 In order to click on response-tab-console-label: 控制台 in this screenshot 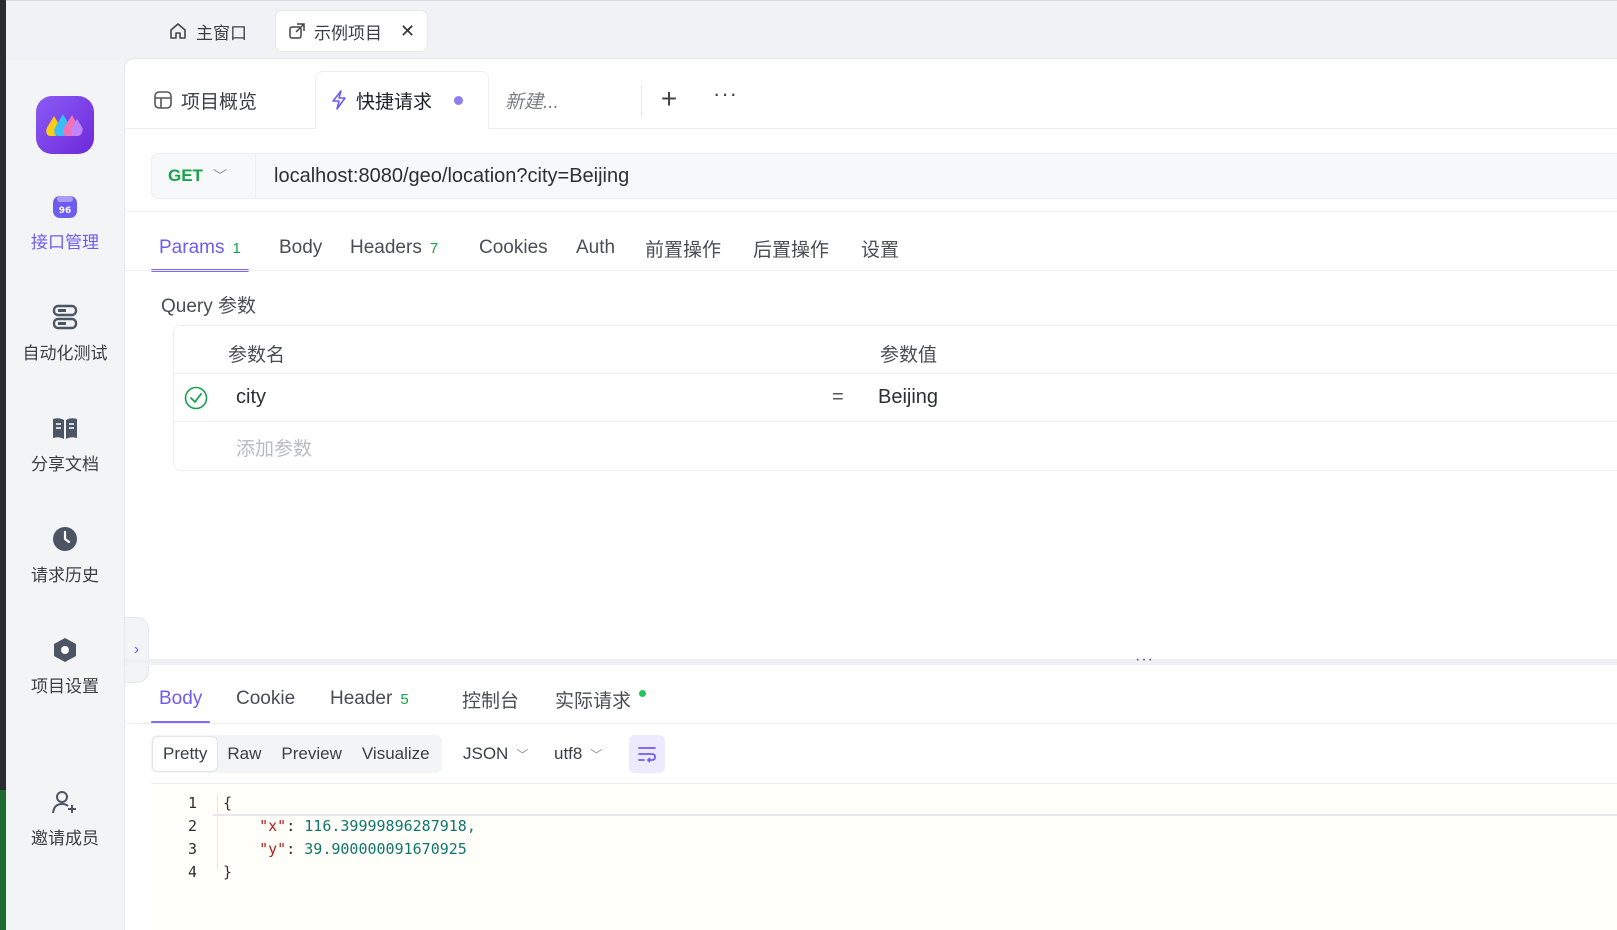, I will do `click(491, 701)`.